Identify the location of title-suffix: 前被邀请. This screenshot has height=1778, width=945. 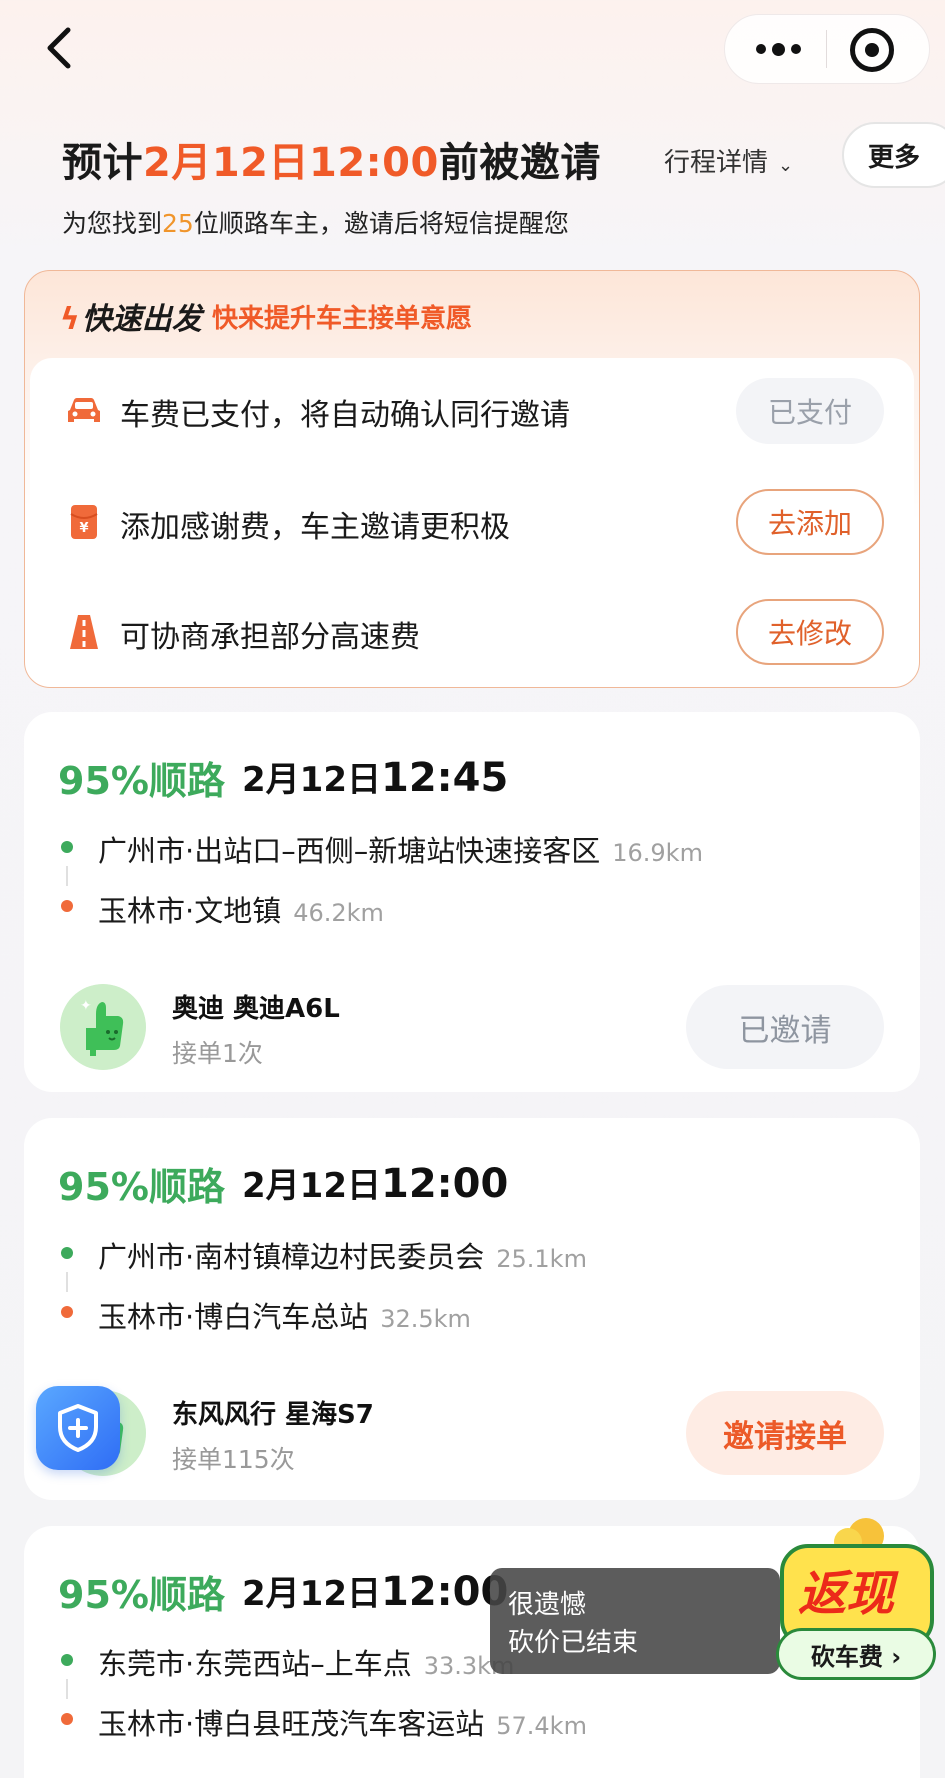
(519, 163).